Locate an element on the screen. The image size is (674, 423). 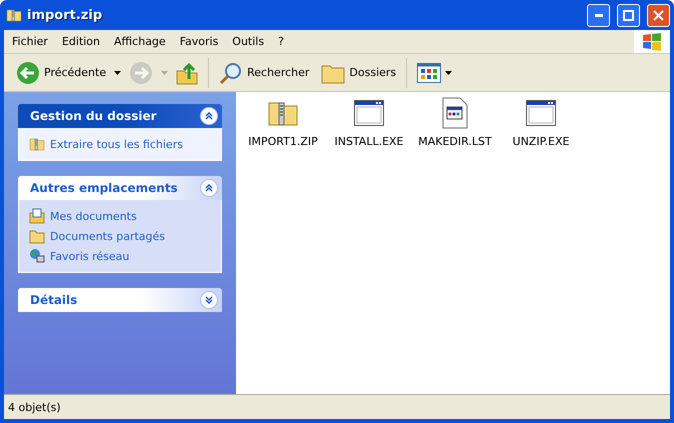
folders-button: Dossiers is located at coordinates (358, 73).